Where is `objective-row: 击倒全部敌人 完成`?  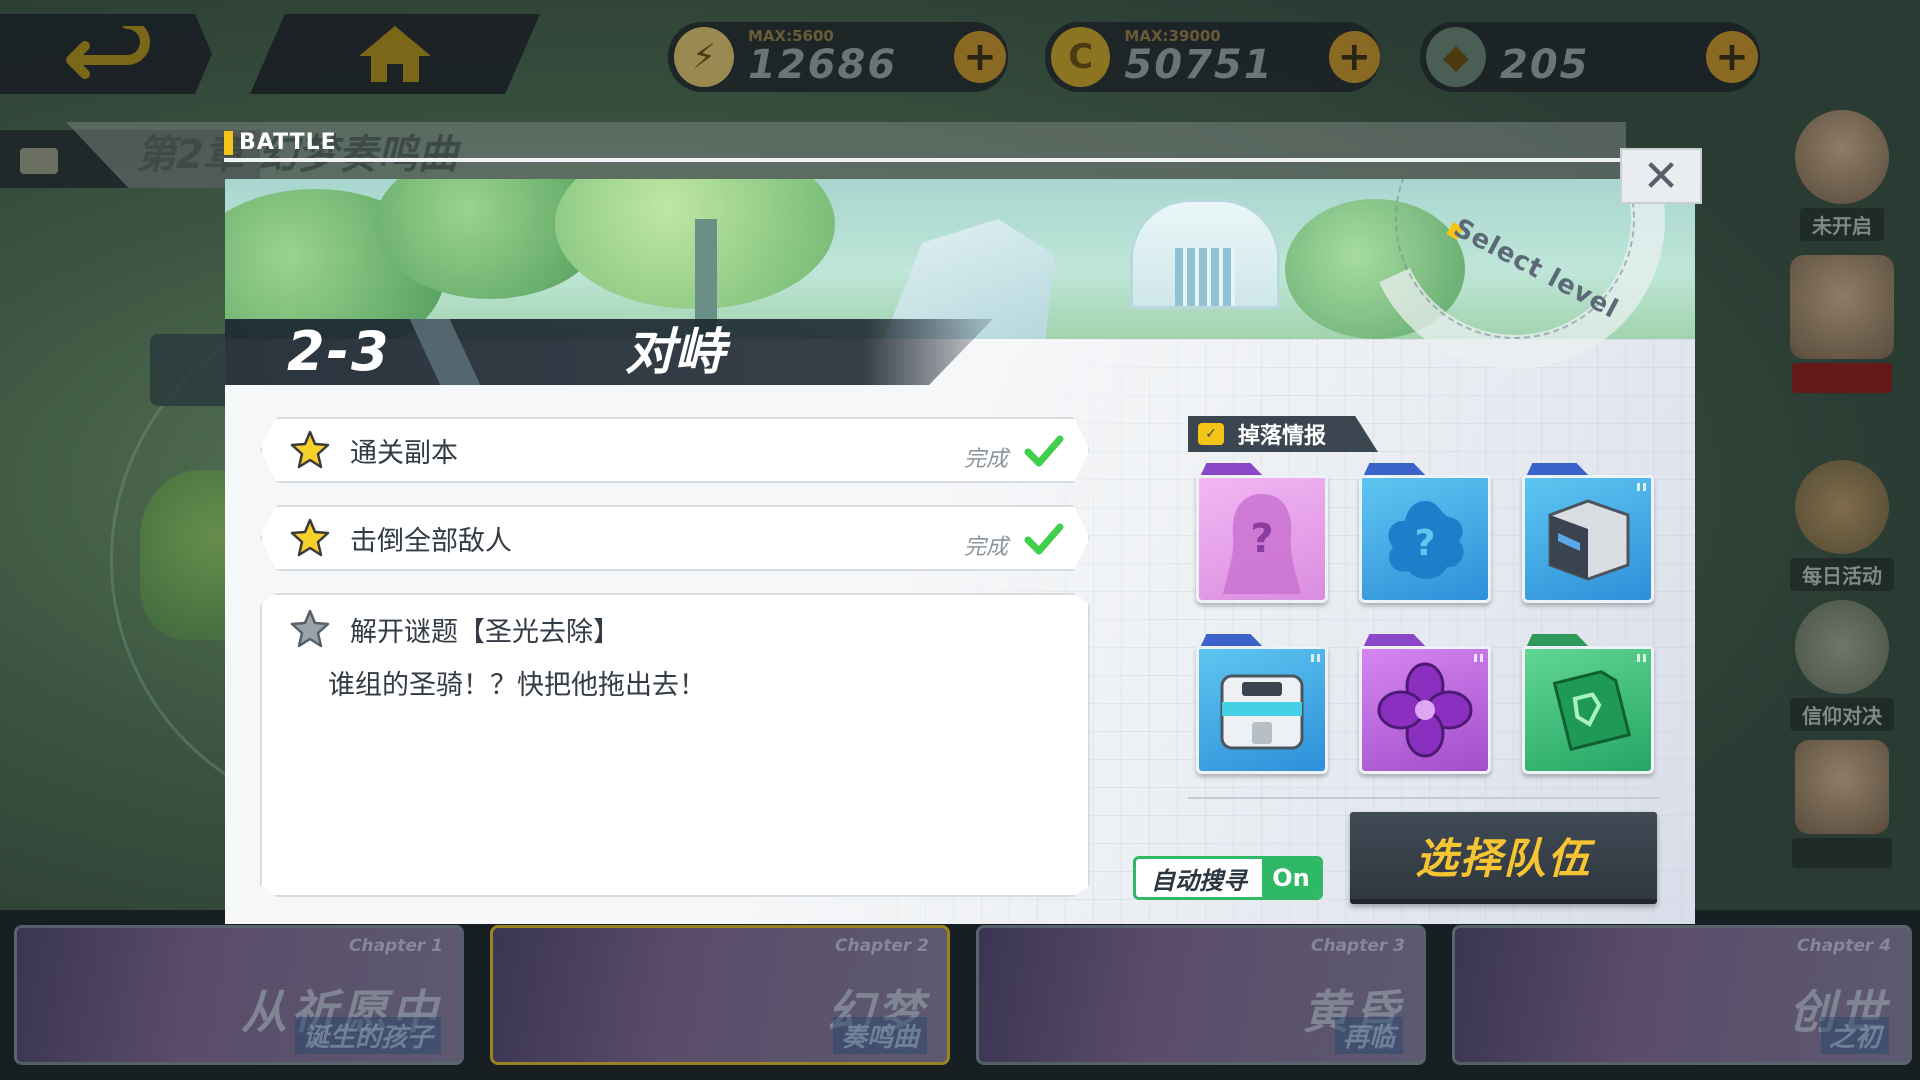
objective-row: 击倒全部敌人 完成 is located at coordinates (675, 538).